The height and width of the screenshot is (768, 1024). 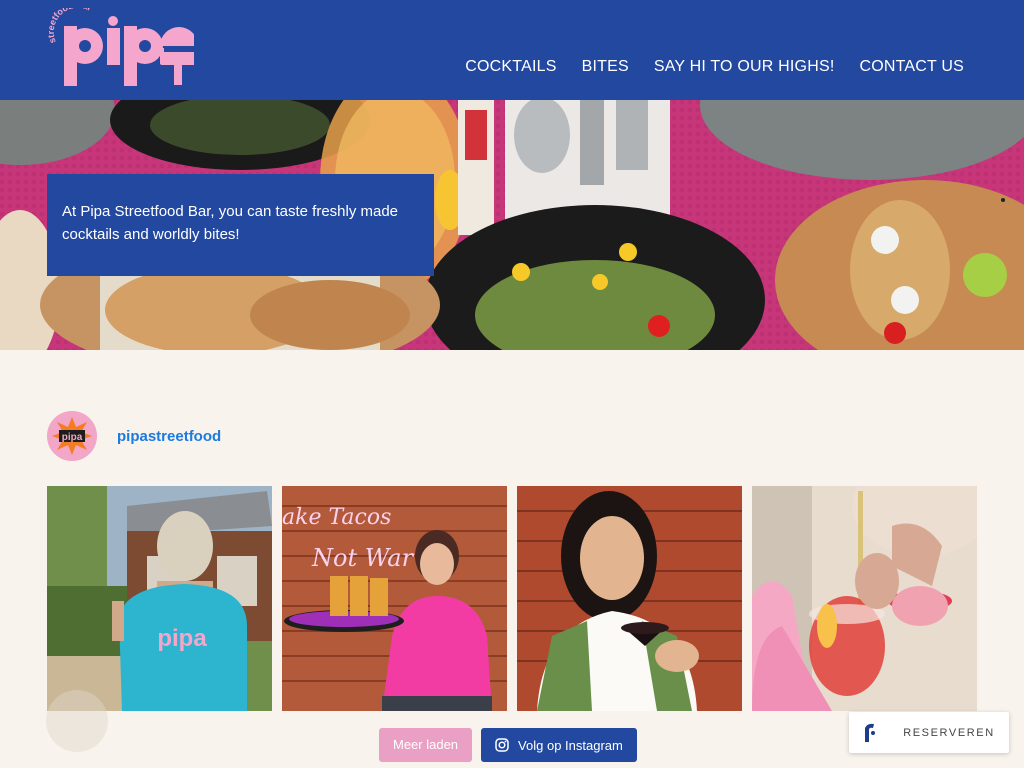 What do you see at coordinates (363, 558) in the screenshot?
I see `neon-sign-line2: Not War` at bounding box center [363, 558].